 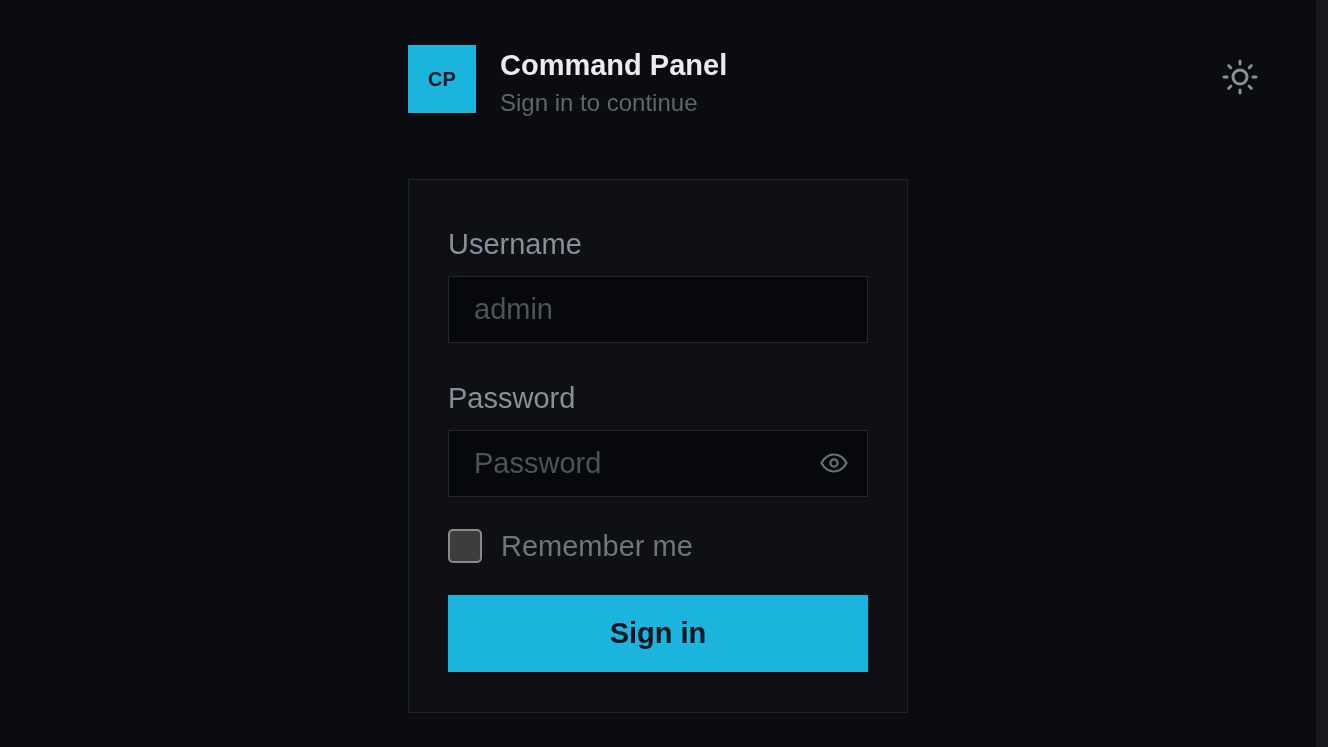 What do you see at coordinates (442, 79) in the screenshot?
I see `logo: CP` at bounding box center [442, 79].